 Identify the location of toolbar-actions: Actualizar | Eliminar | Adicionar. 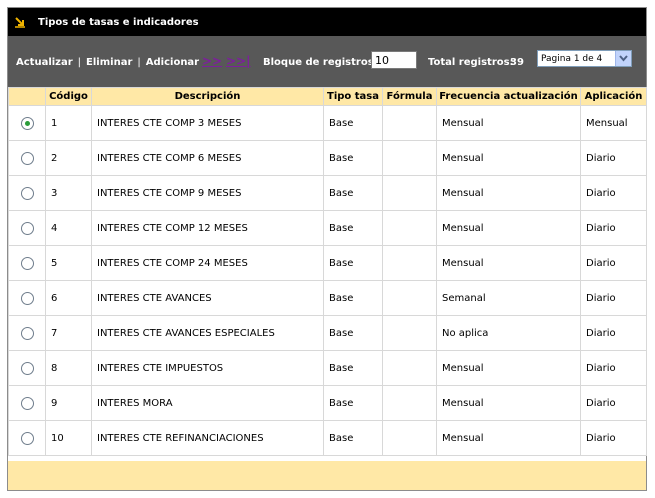
(107, 62).